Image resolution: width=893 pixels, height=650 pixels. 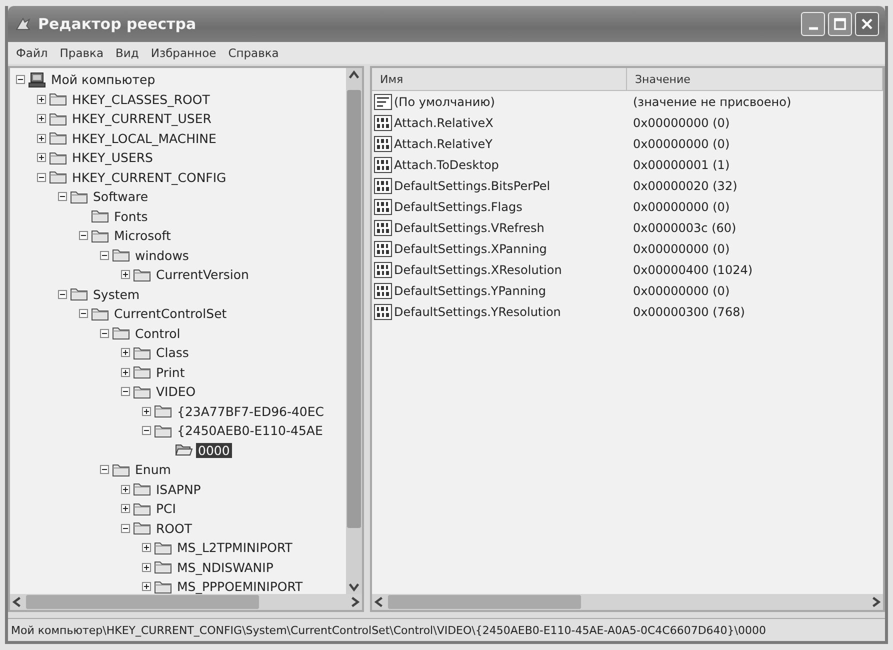 What do you see at coordinates (202, 274) in the screenshot?
I see `tree-item: CurrentVersion` at bounding box center [202, 274].